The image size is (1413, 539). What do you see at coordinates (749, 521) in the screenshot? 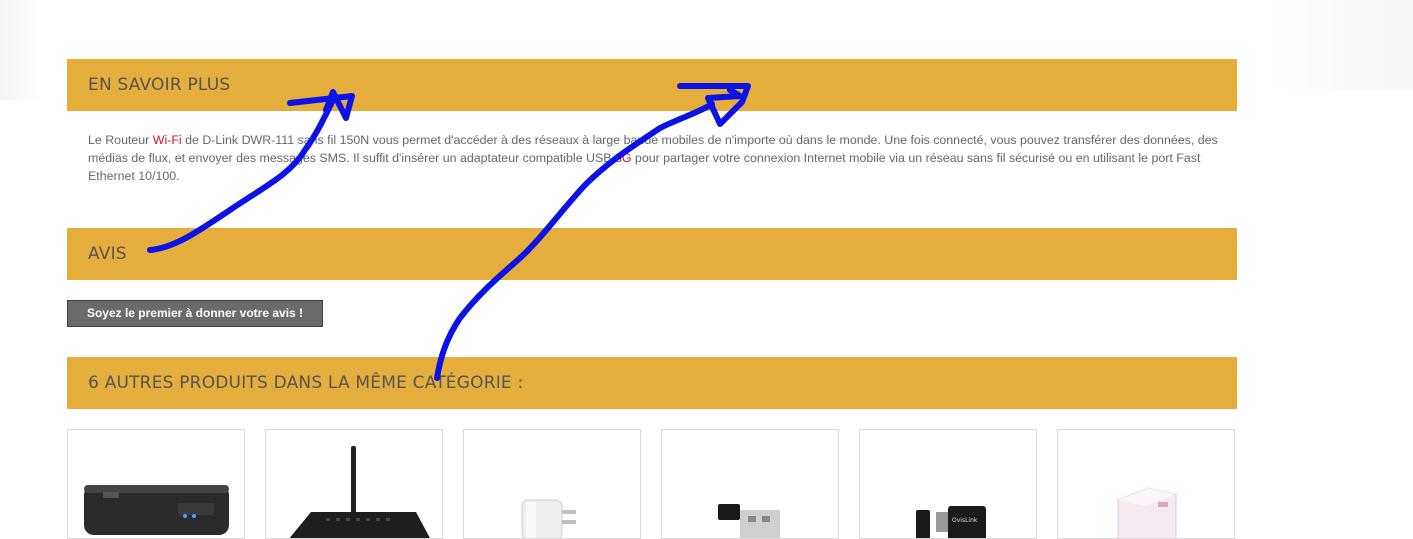
I see `usb-dongle-icon` at bounding box center [749, 521].